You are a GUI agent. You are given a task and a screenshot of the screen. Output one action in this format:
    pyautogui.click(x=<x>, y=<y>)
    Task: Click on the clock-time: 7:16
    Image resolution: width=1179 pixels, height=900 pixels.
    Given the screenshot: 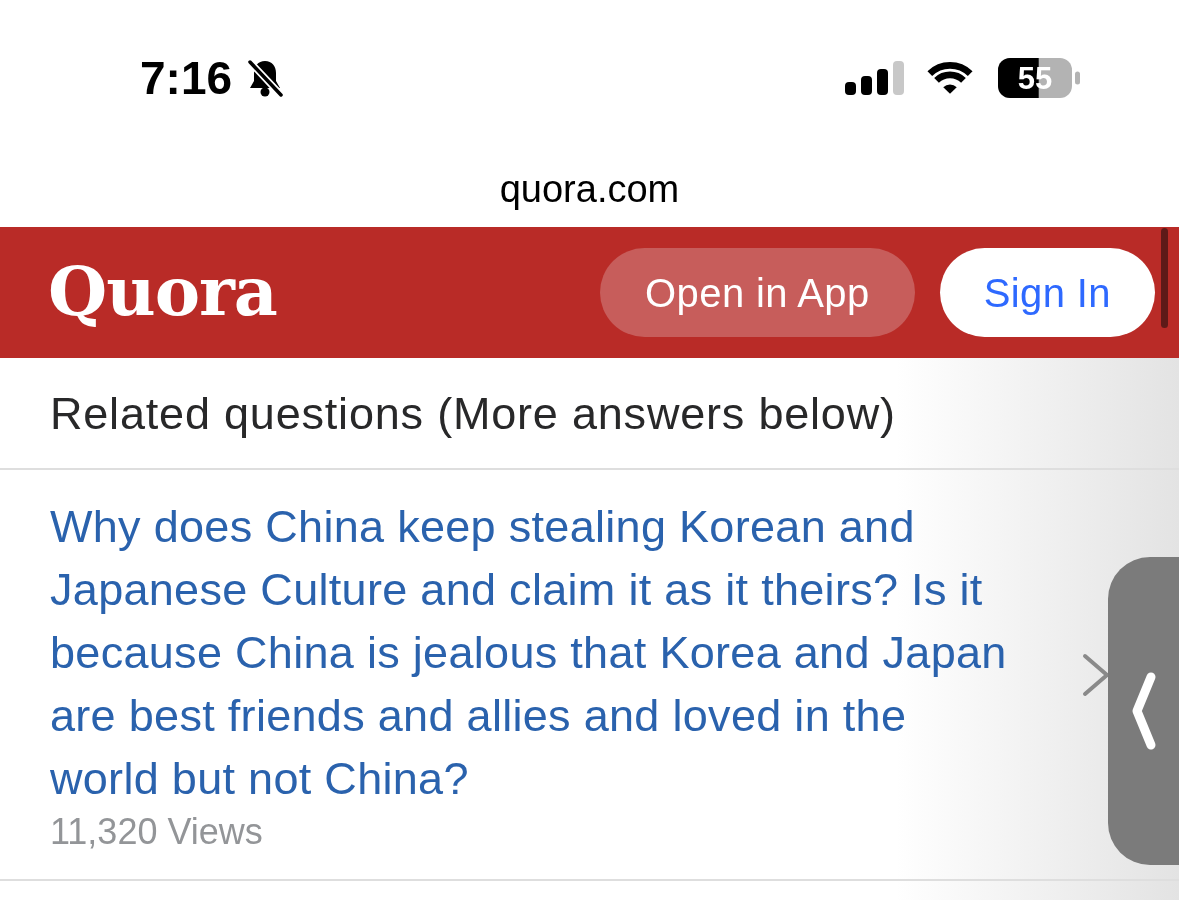 What is the action you would take?
    pyautogui.click(x=186, y=78)
    